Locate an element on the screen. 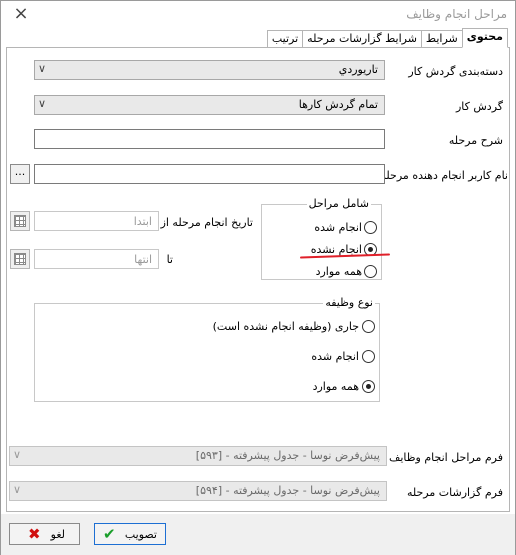 This screenshot has width=516, height=555. workflow-label: گردش کار is located at coordinates (479, 106).